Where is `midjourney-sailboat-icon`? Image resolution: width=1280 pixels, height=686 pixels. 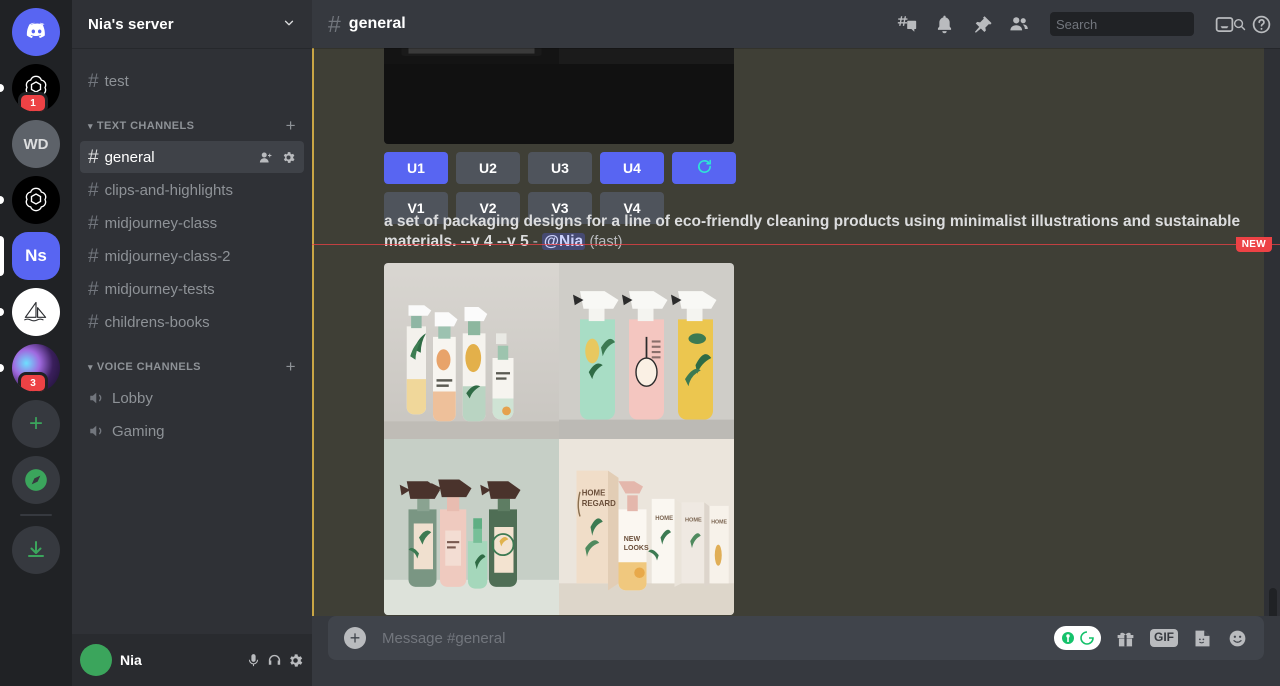 midjourney-sailboat-icon is located at coordinates (36, 312).